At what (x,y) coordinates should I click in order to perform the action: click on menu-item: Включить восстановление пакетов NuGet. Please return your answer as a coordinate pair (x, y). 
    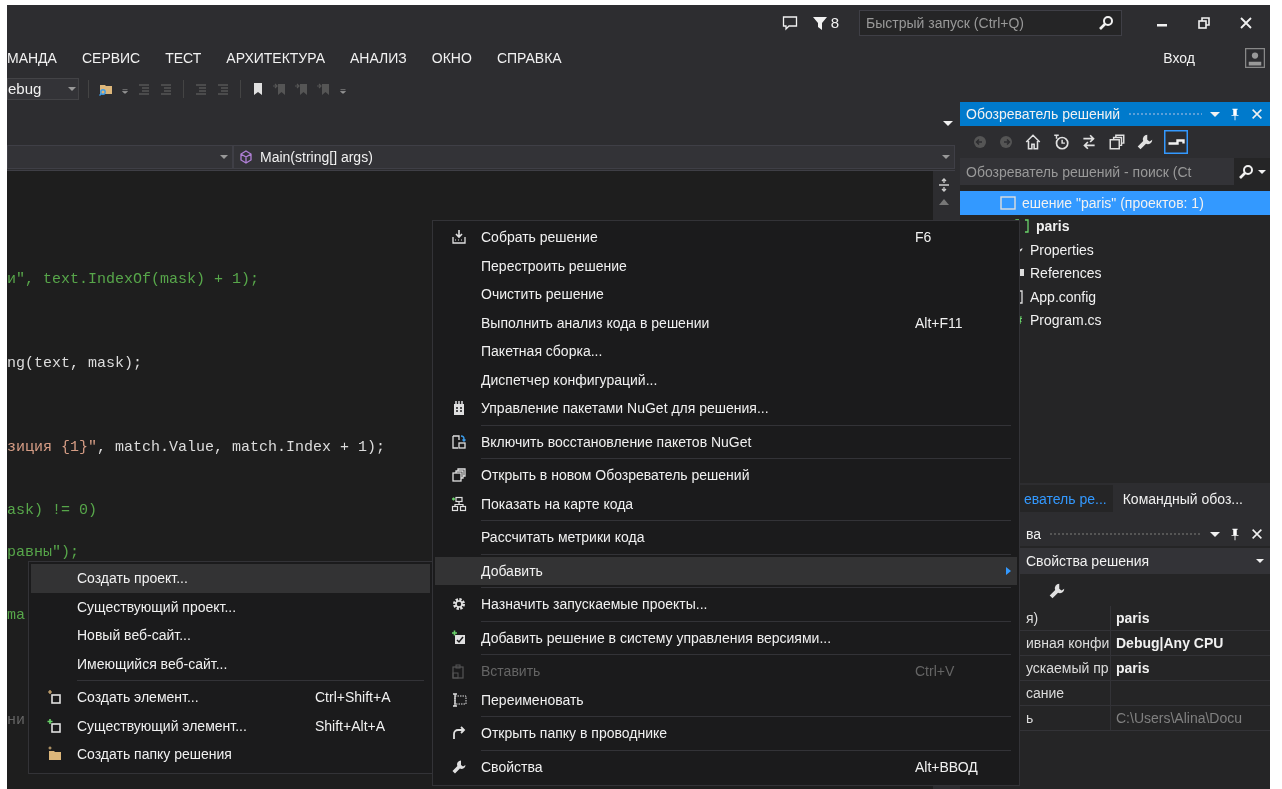
    Looking at the image, I should click on (726, 441).